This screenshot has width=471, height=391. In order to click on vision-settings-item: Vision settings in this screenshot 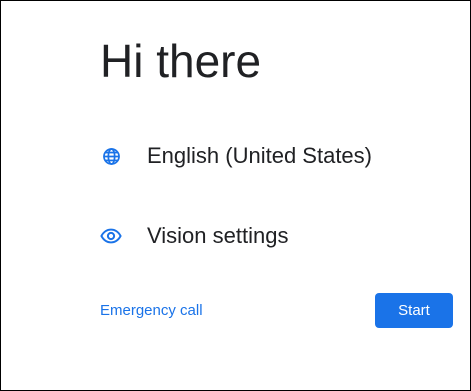, I will do `click(194, 236)`.